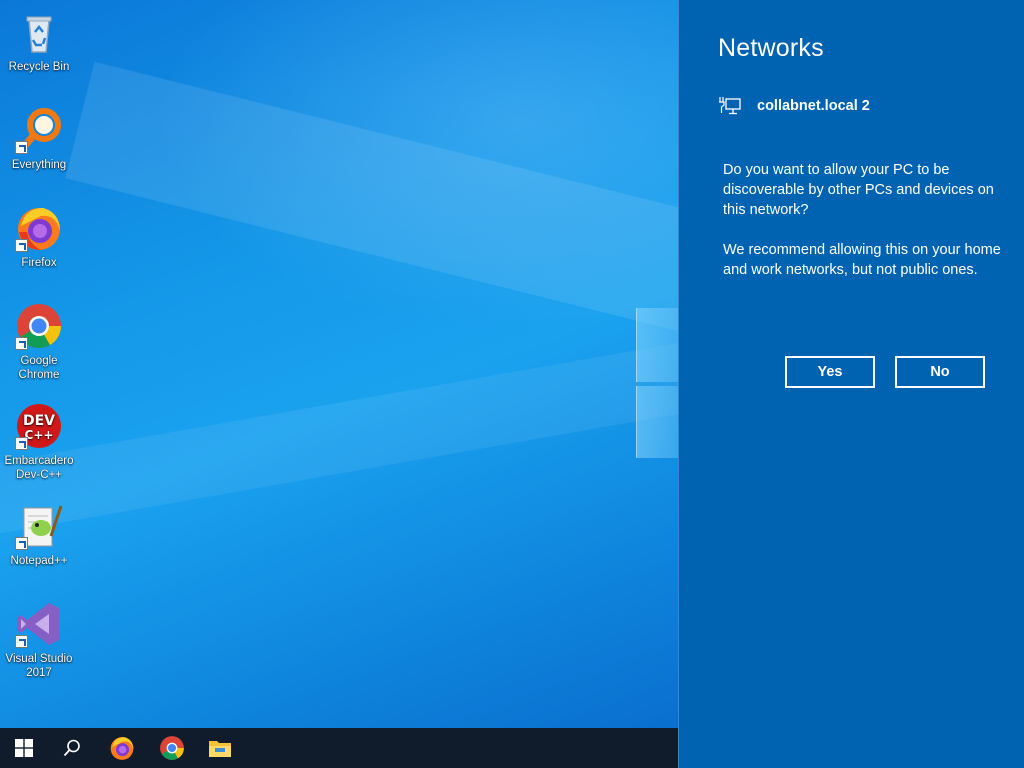 The width and height of the screenshot is (1024, 768). What do you see at coordinates (940, 372) in the screenshot?
I see `no-button: No` at bounding box center [940, 372].